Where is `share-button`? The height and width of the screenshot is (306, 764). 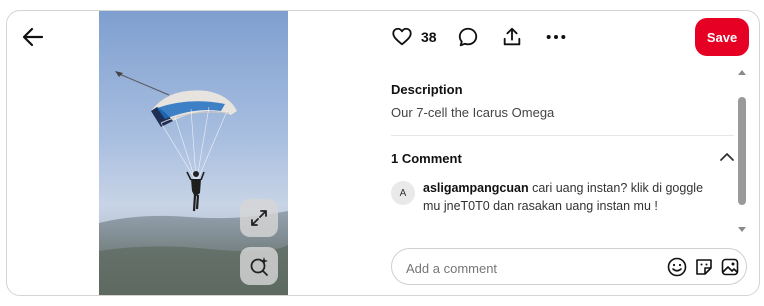 share-button is located at coordinates (512, 37).